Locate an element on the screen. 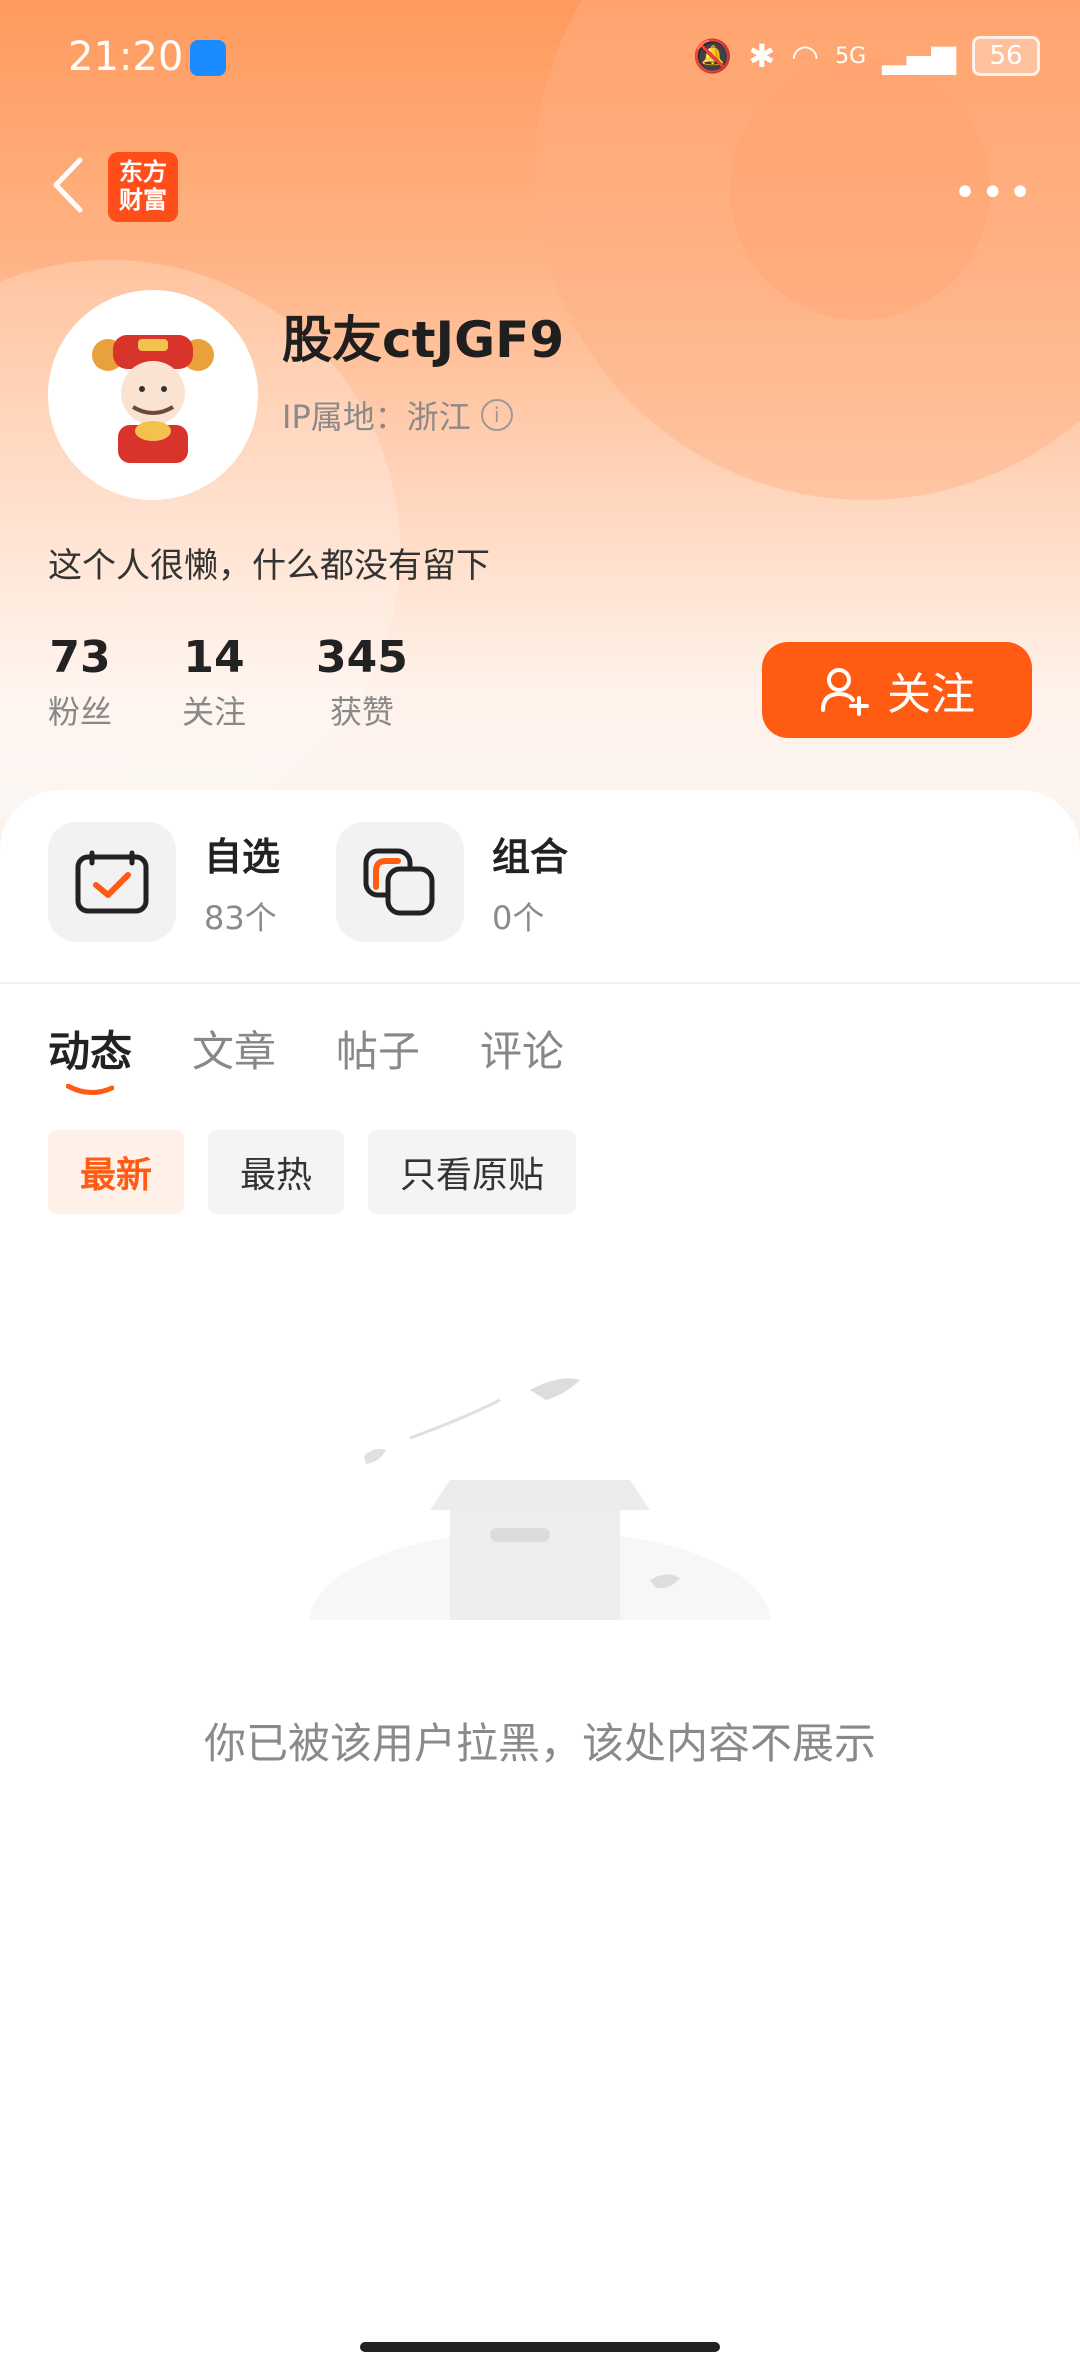  tab-activity: 动态 is located at coordinates (90, 1056).